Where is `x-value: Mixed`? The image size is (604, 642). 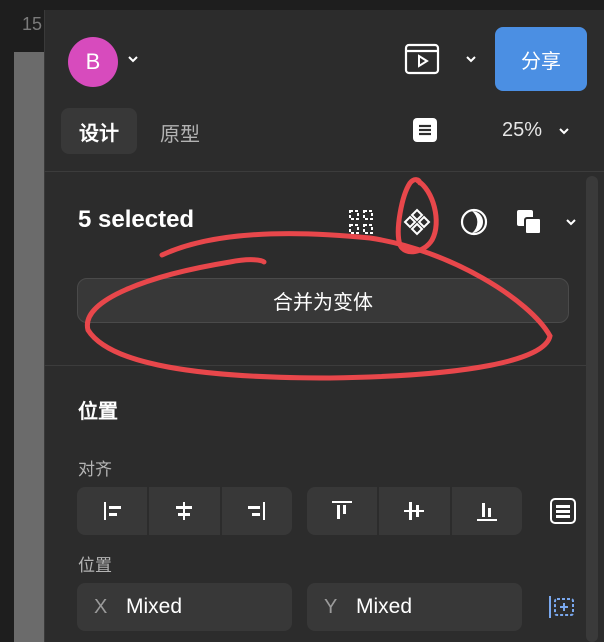 x-value: Mixed is located at coordinates (154, 607).